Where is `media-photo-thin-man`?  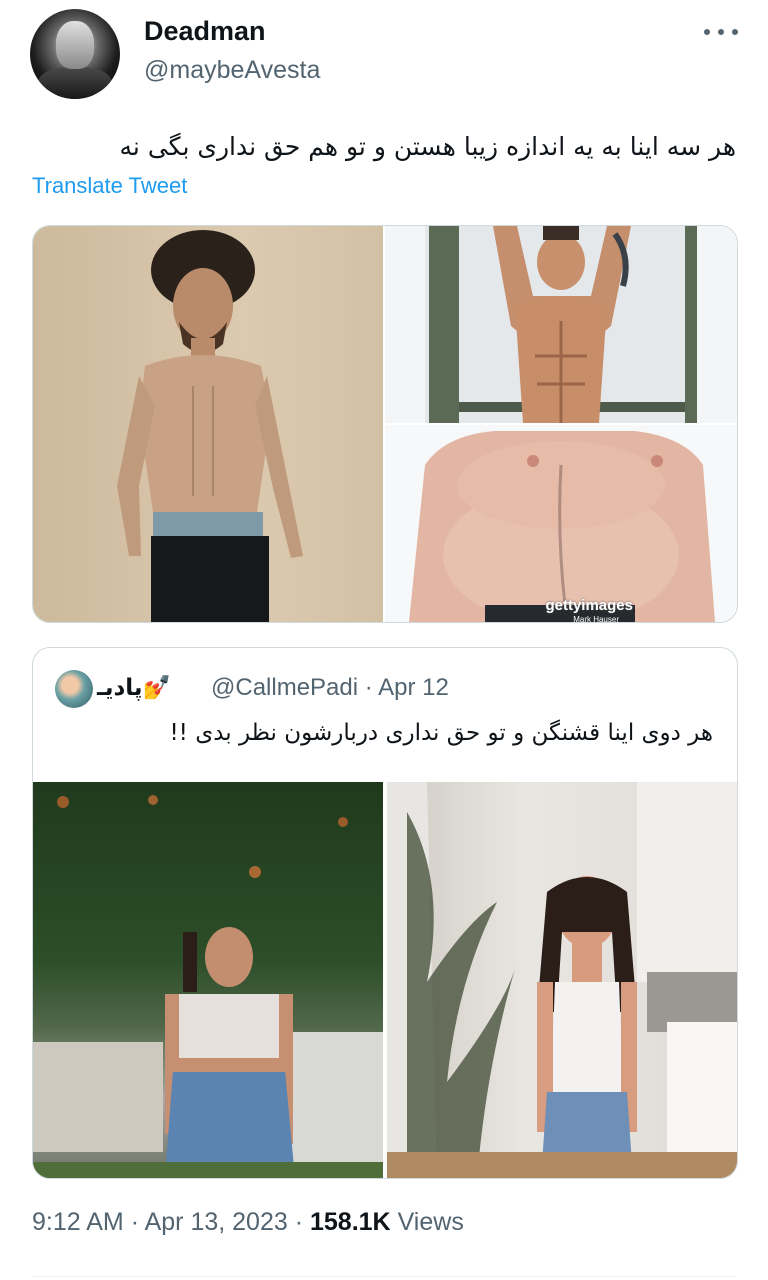
media-photo-thin-man is located at coordinates (208, 424).